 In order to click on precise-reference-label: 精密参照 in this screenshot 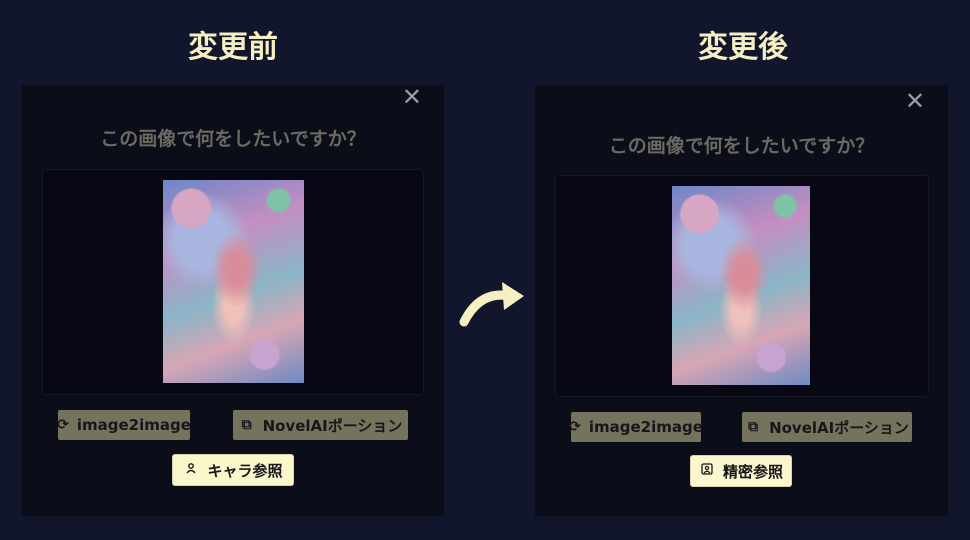, I will do `click(752, 471)`.